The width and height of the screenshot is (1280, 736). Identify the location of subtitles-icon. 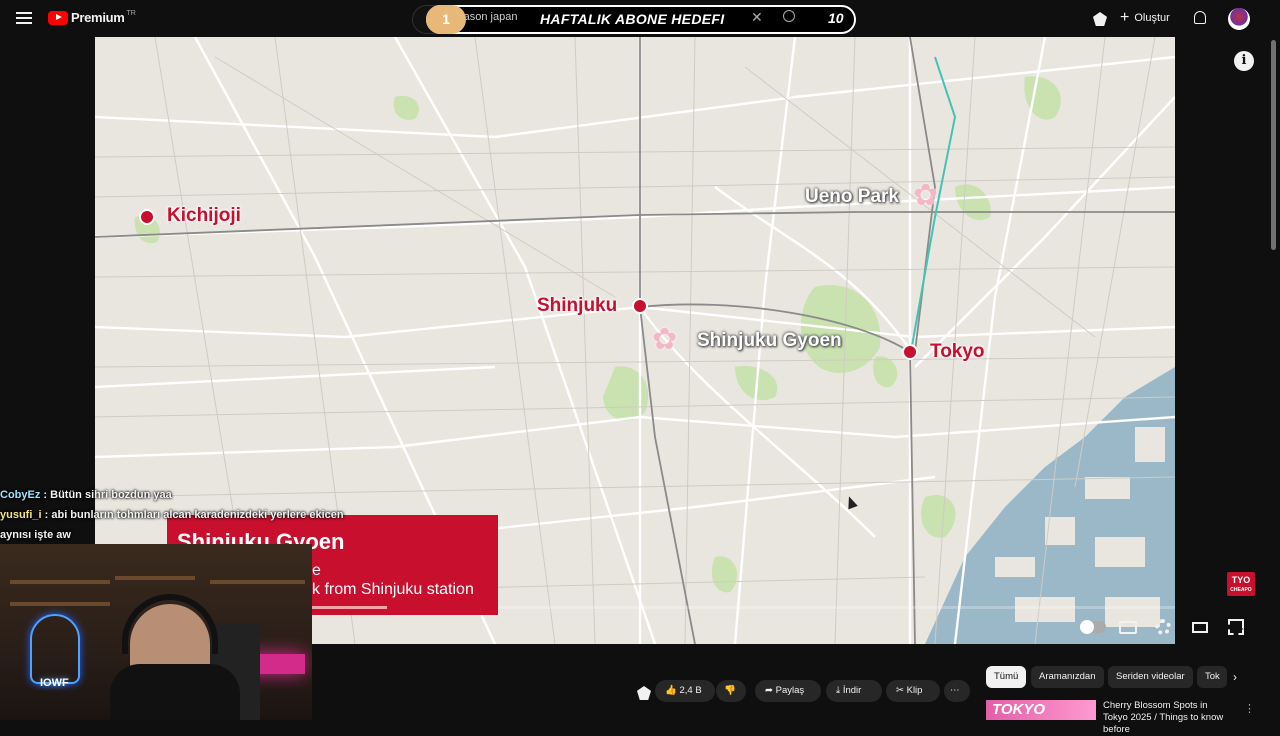
(1128, 627).